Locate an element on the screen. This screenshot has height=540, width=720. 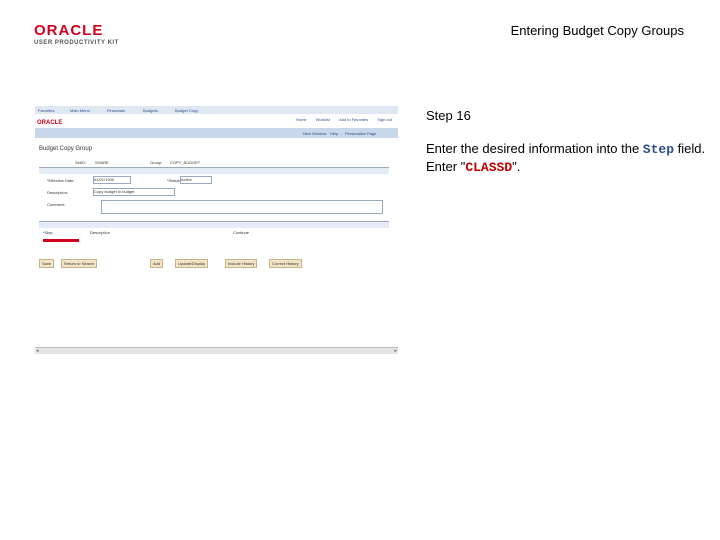
scroll-left-icon: ◂ is located at coordinates (37, 351).